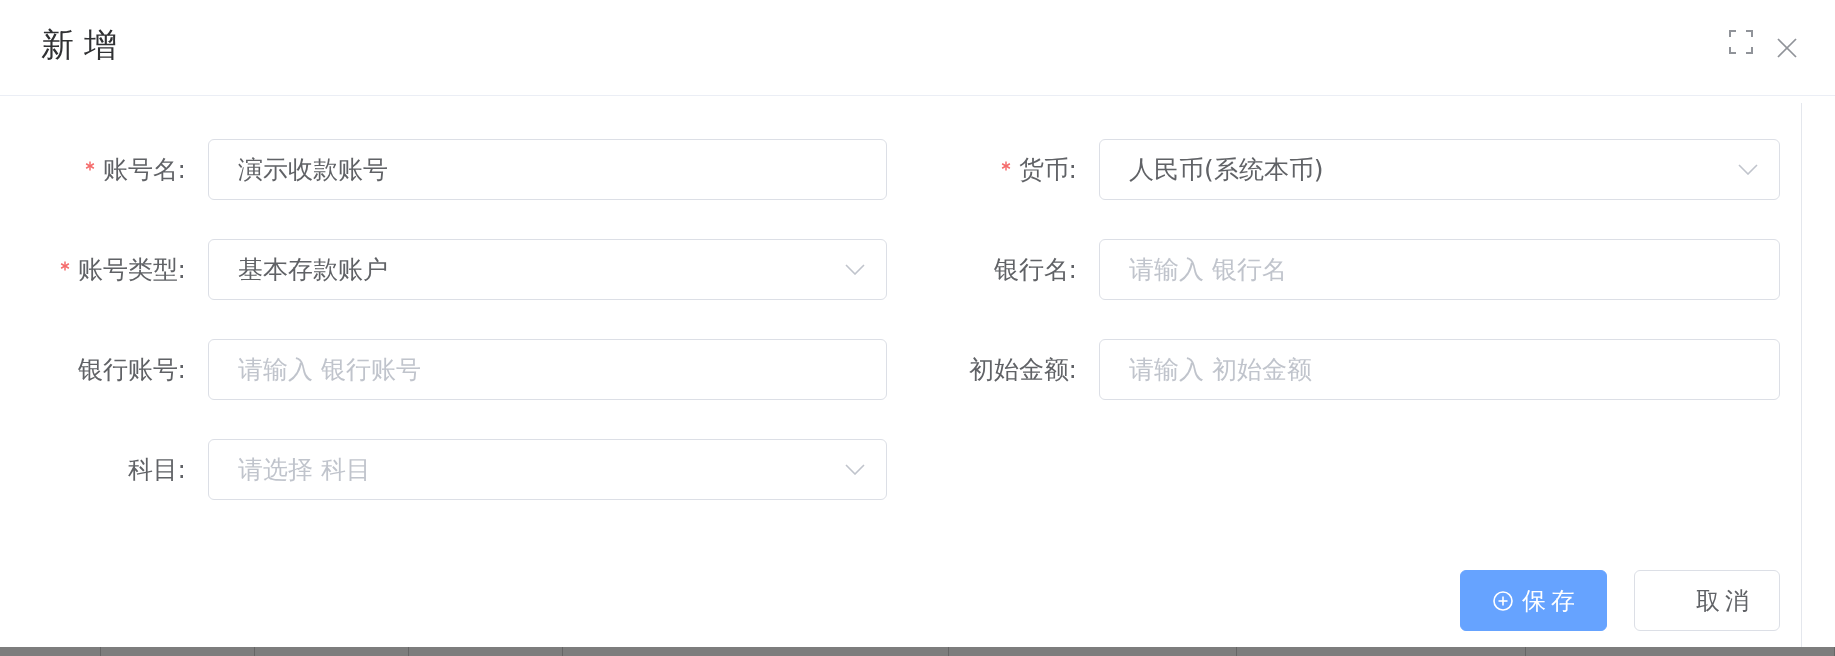 This screenshot has height=656, width=1835. I want to click on field-label: 账号类型:, so click(131, 270).